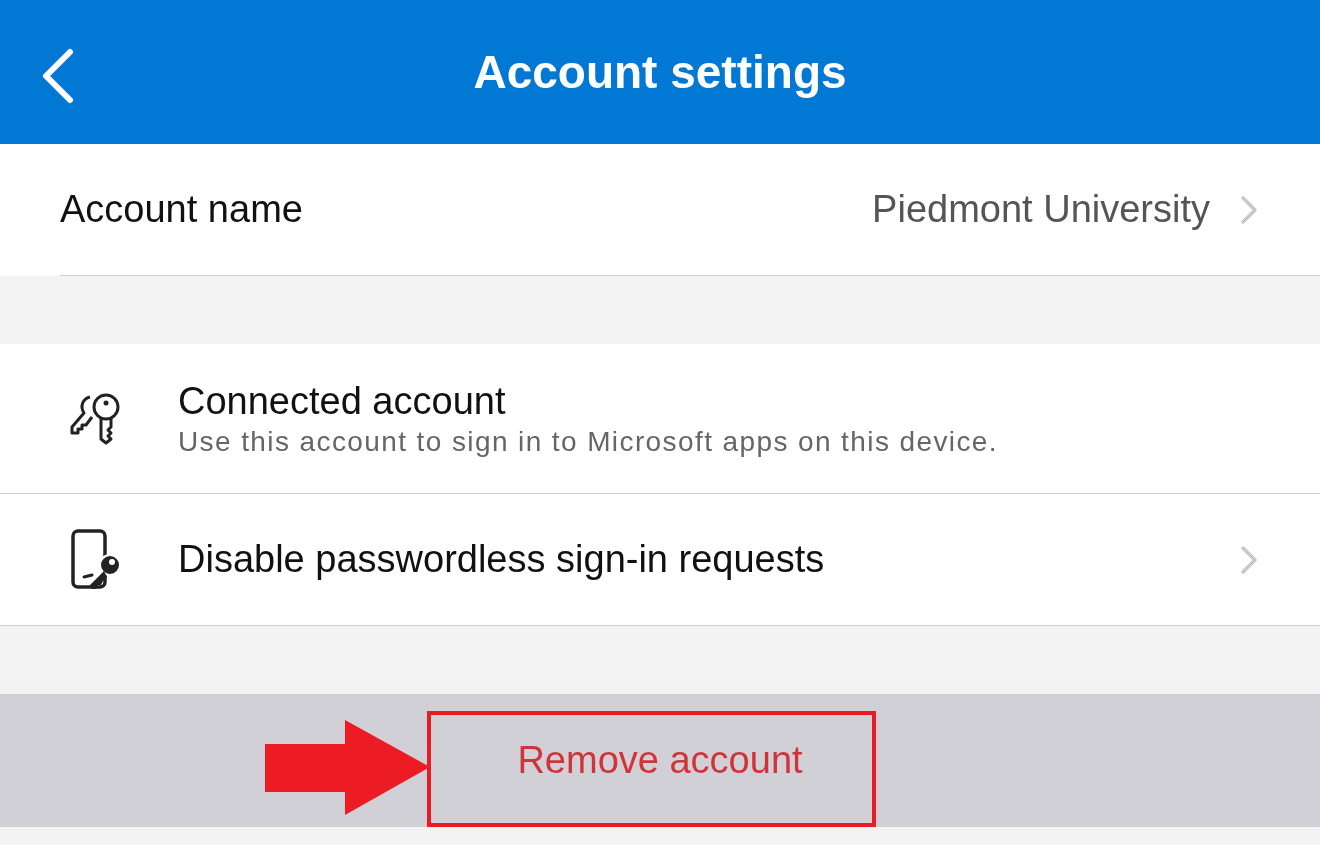 This screenshot has height=845, width=1320. What do you see at coordinates (501, 559) in the screenshot?
I see `row-title: Disable passwordless sign-in requests` at bounding box center [501, 559].